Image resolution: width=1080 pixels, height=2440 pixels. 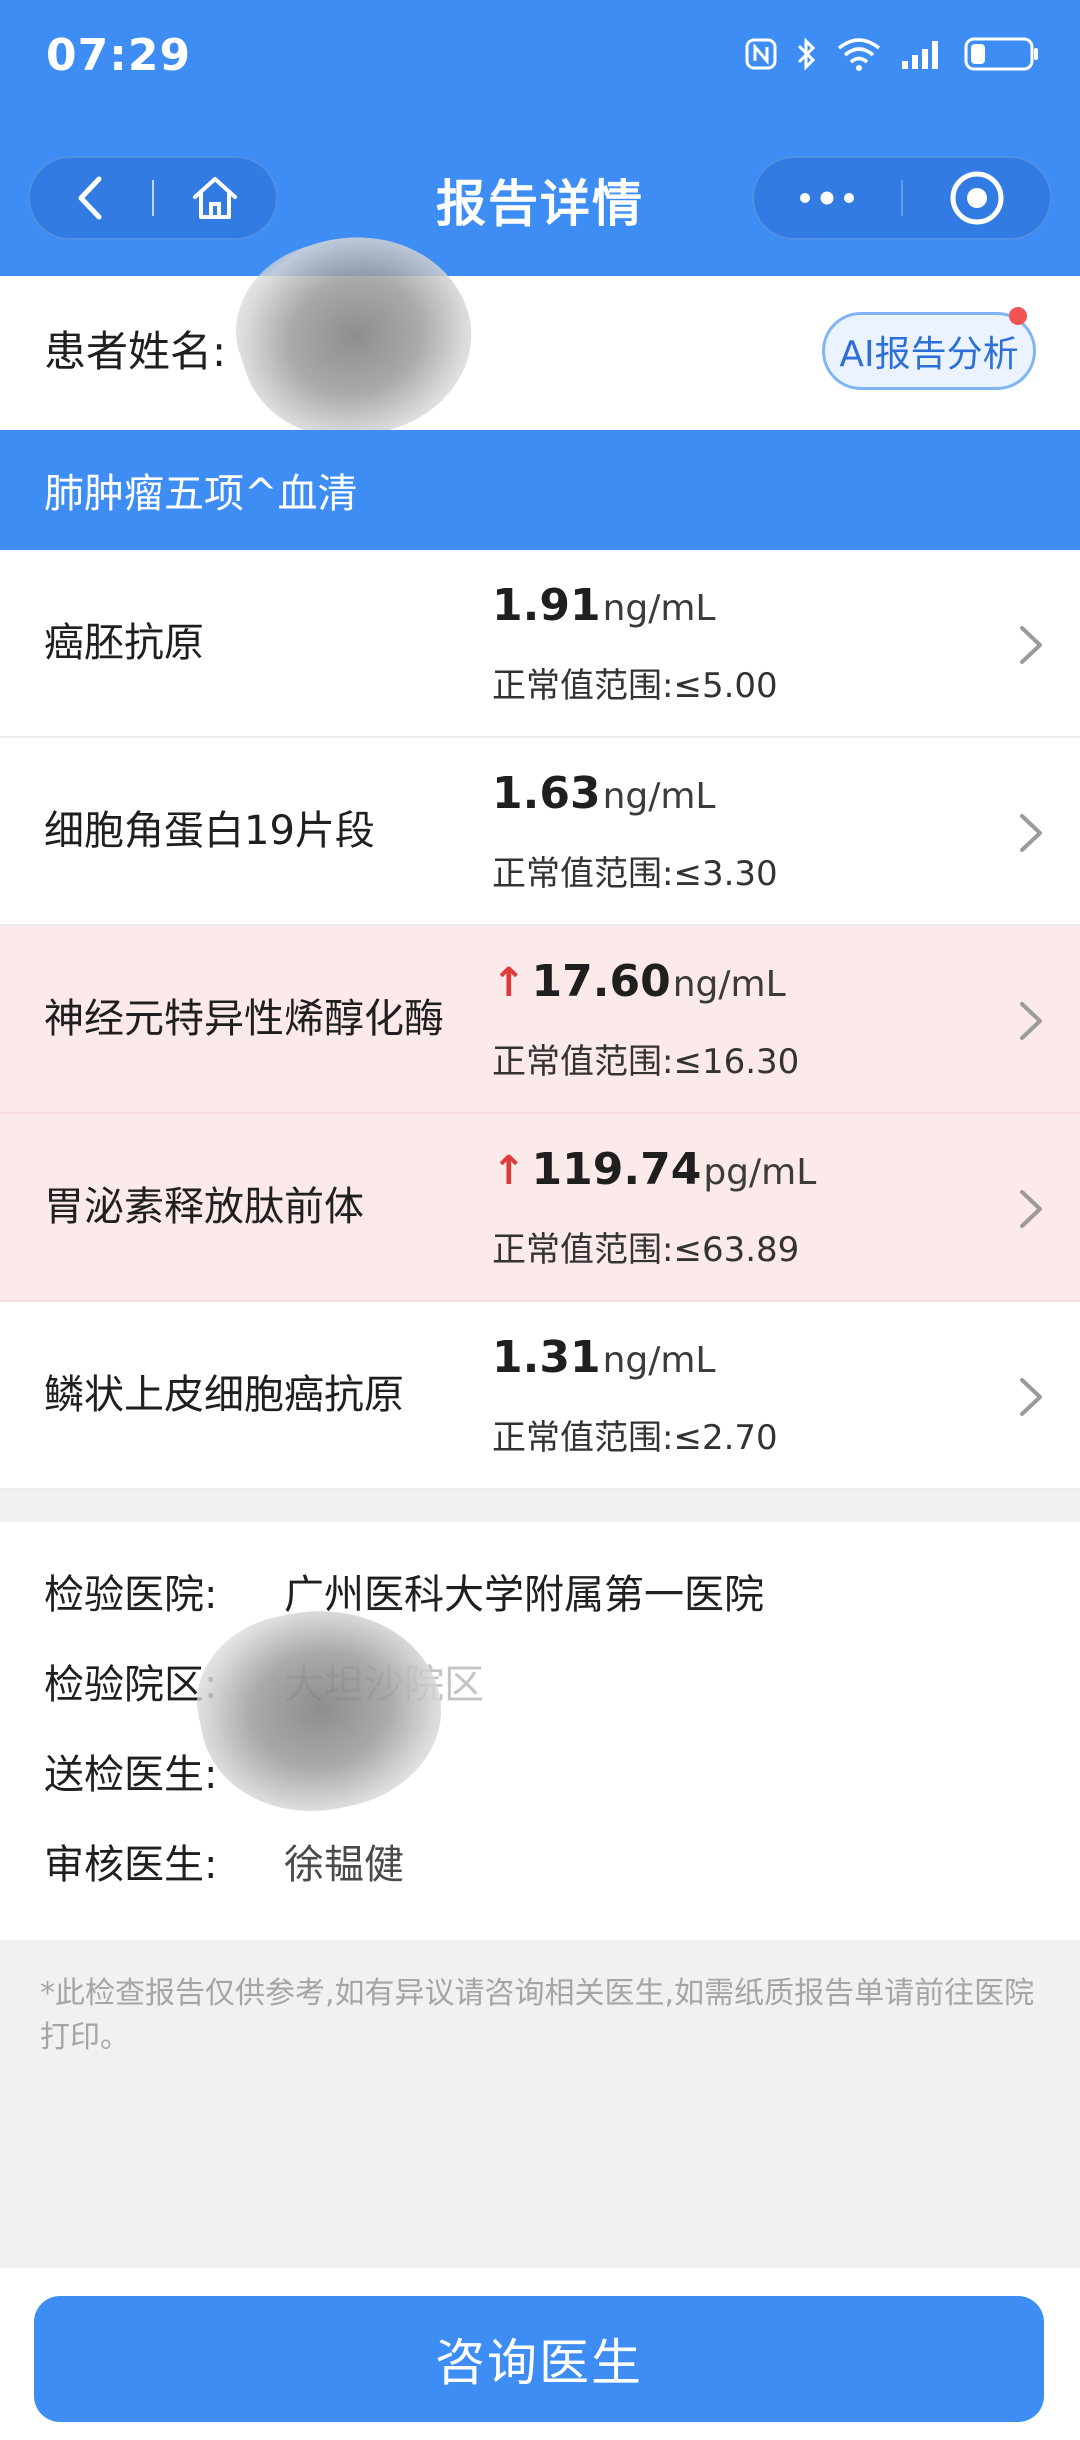 I want to click on result-value: ↑ 119.74 pg/mL, so click(x=654, y=1169).